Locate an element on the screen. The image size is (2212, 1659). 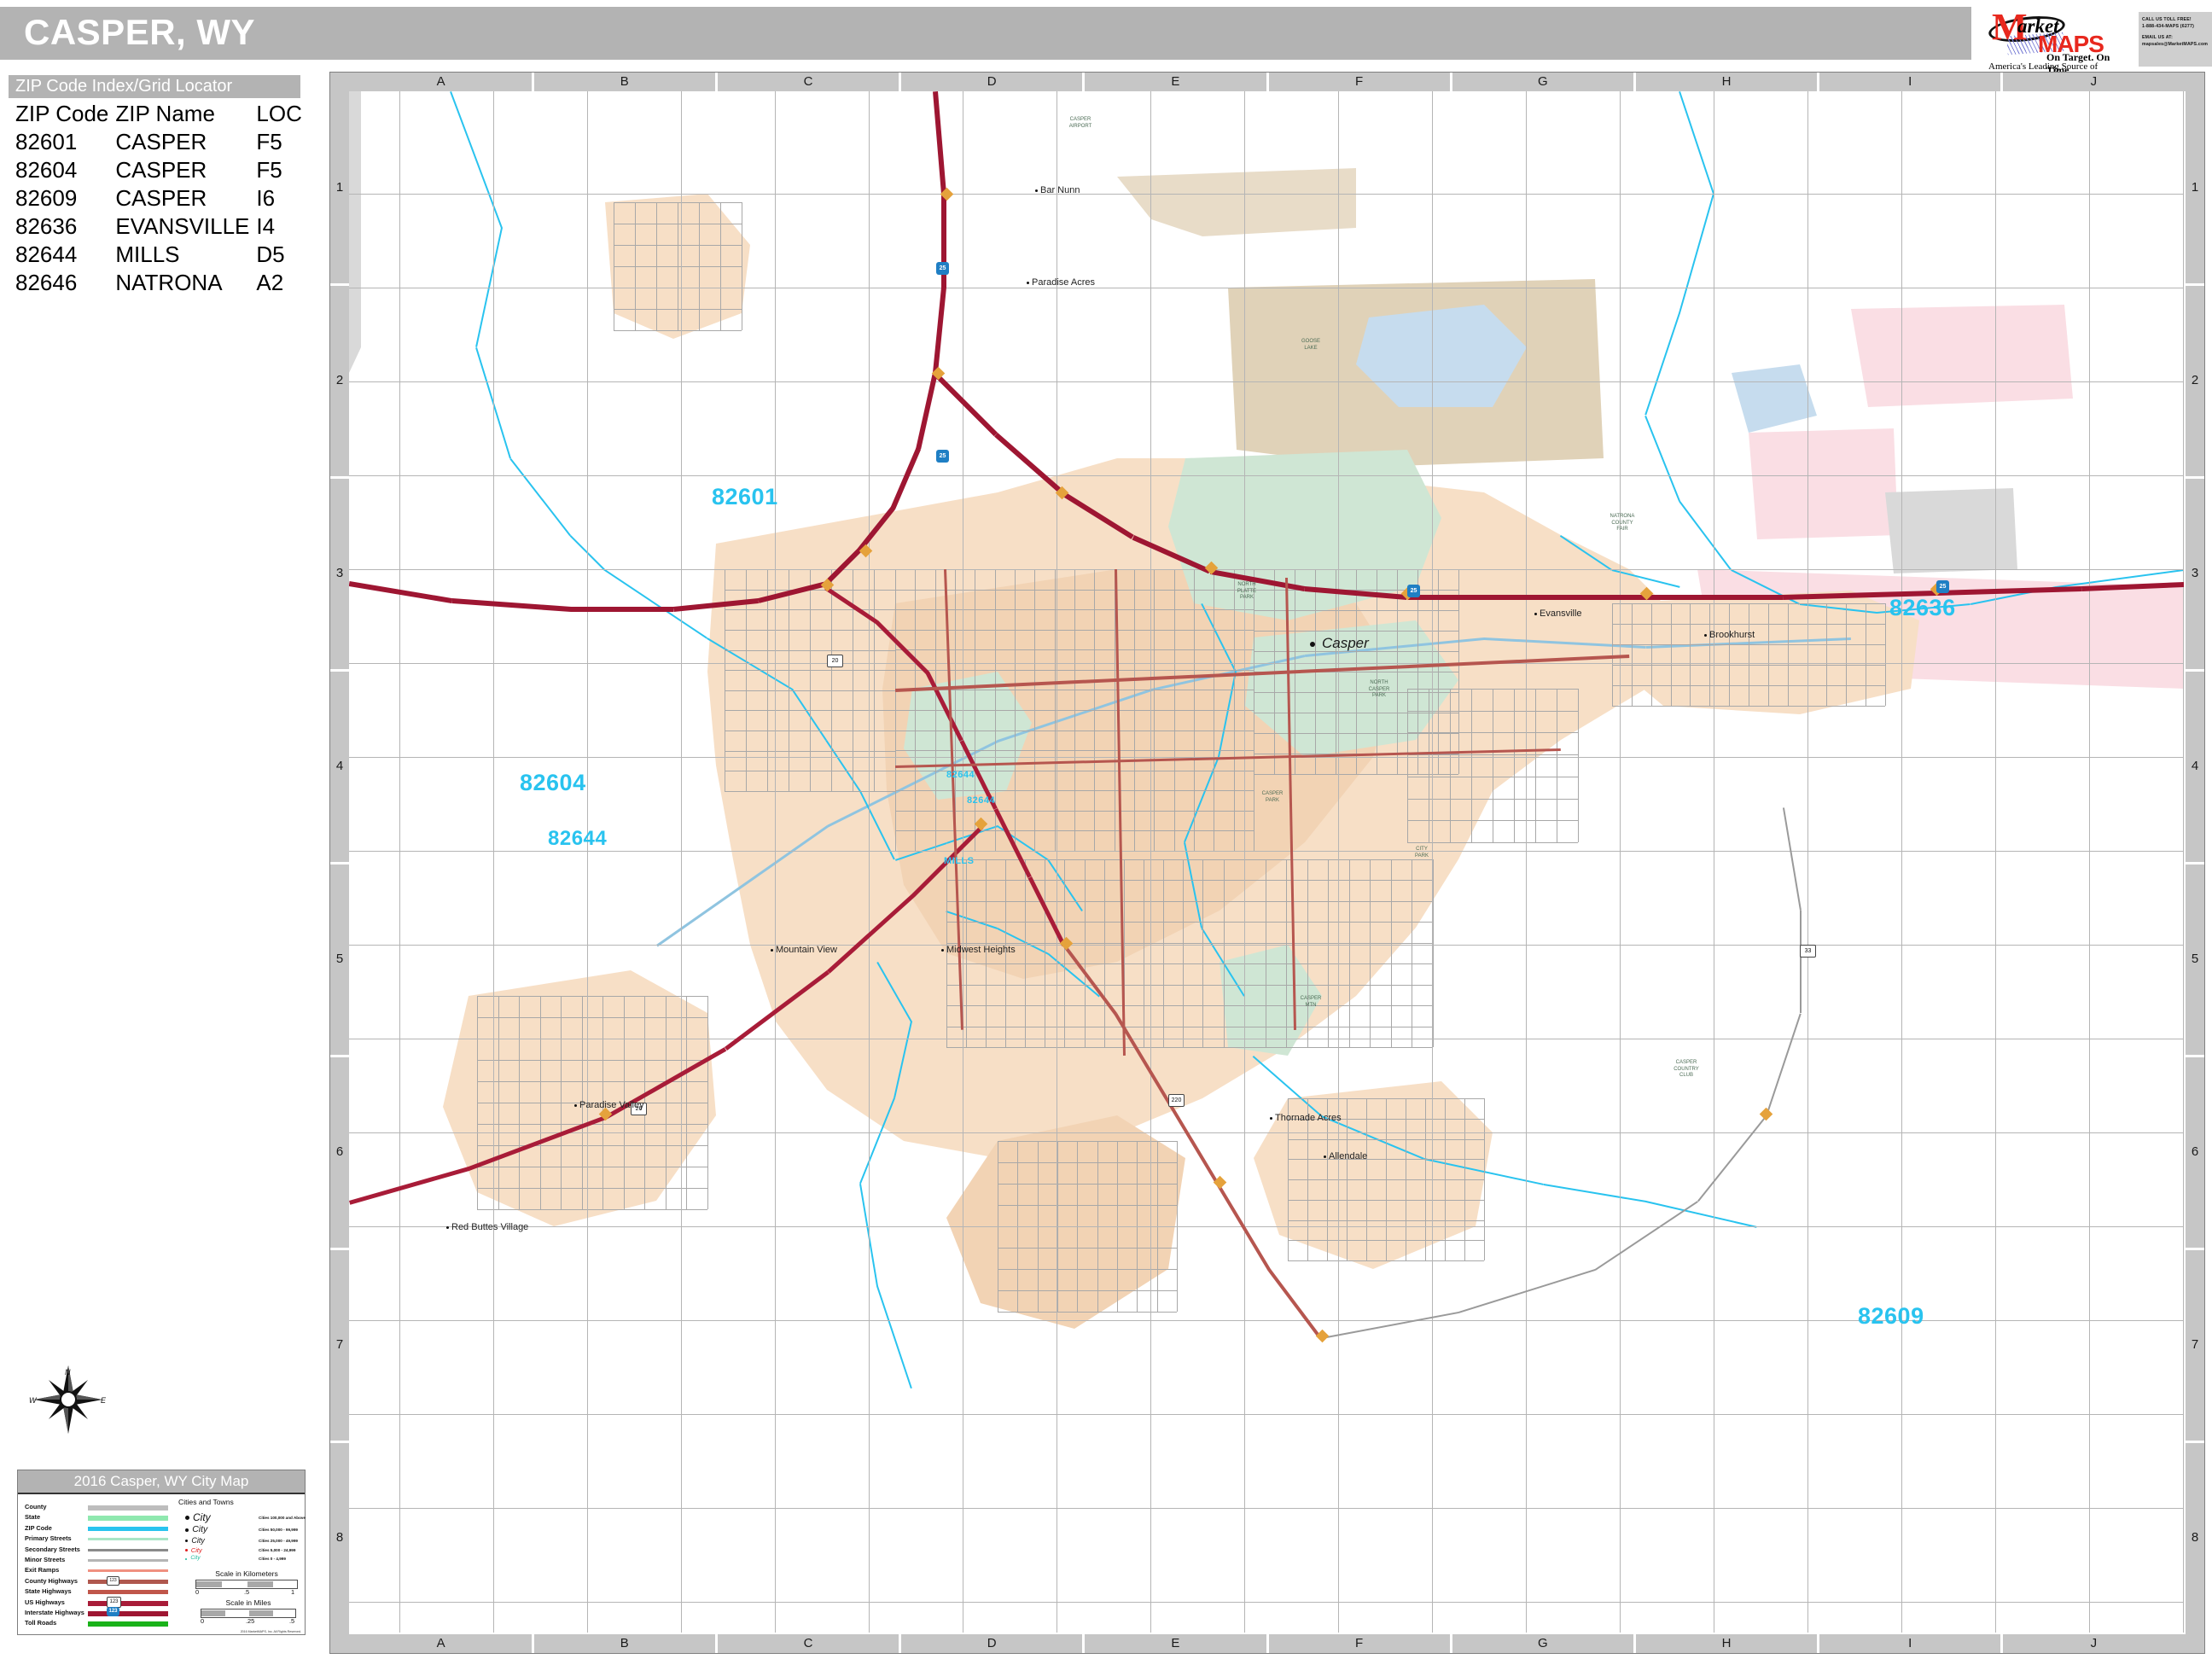
park-label: NORTH CASPER PARK is located at coordinates (1379, 689).